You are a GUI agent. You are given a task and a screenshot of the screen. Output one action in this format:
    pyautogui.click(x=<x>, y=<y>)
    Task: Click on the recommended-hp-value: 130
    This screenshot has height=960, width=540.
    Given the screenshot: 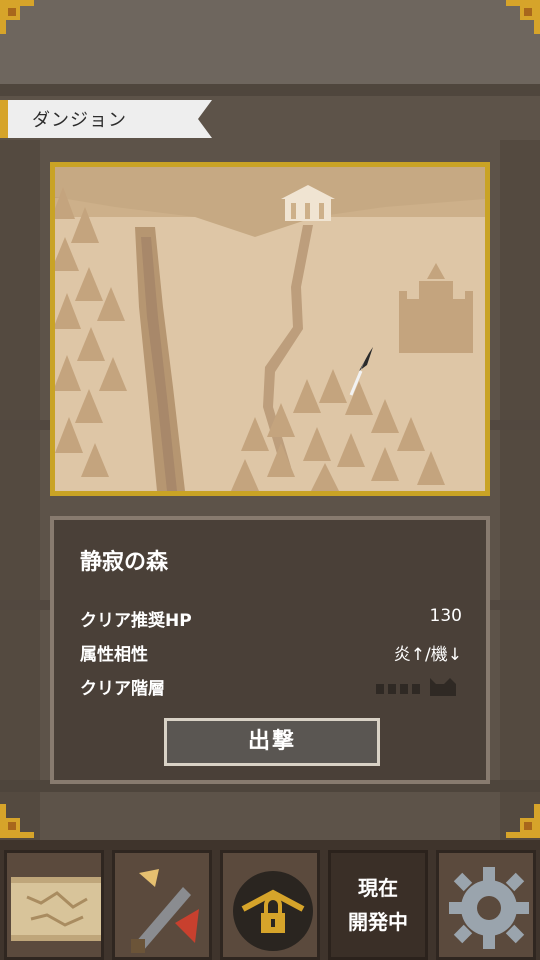 What is the action you would take?
    pyautogui.click(x=445, y=616)
    